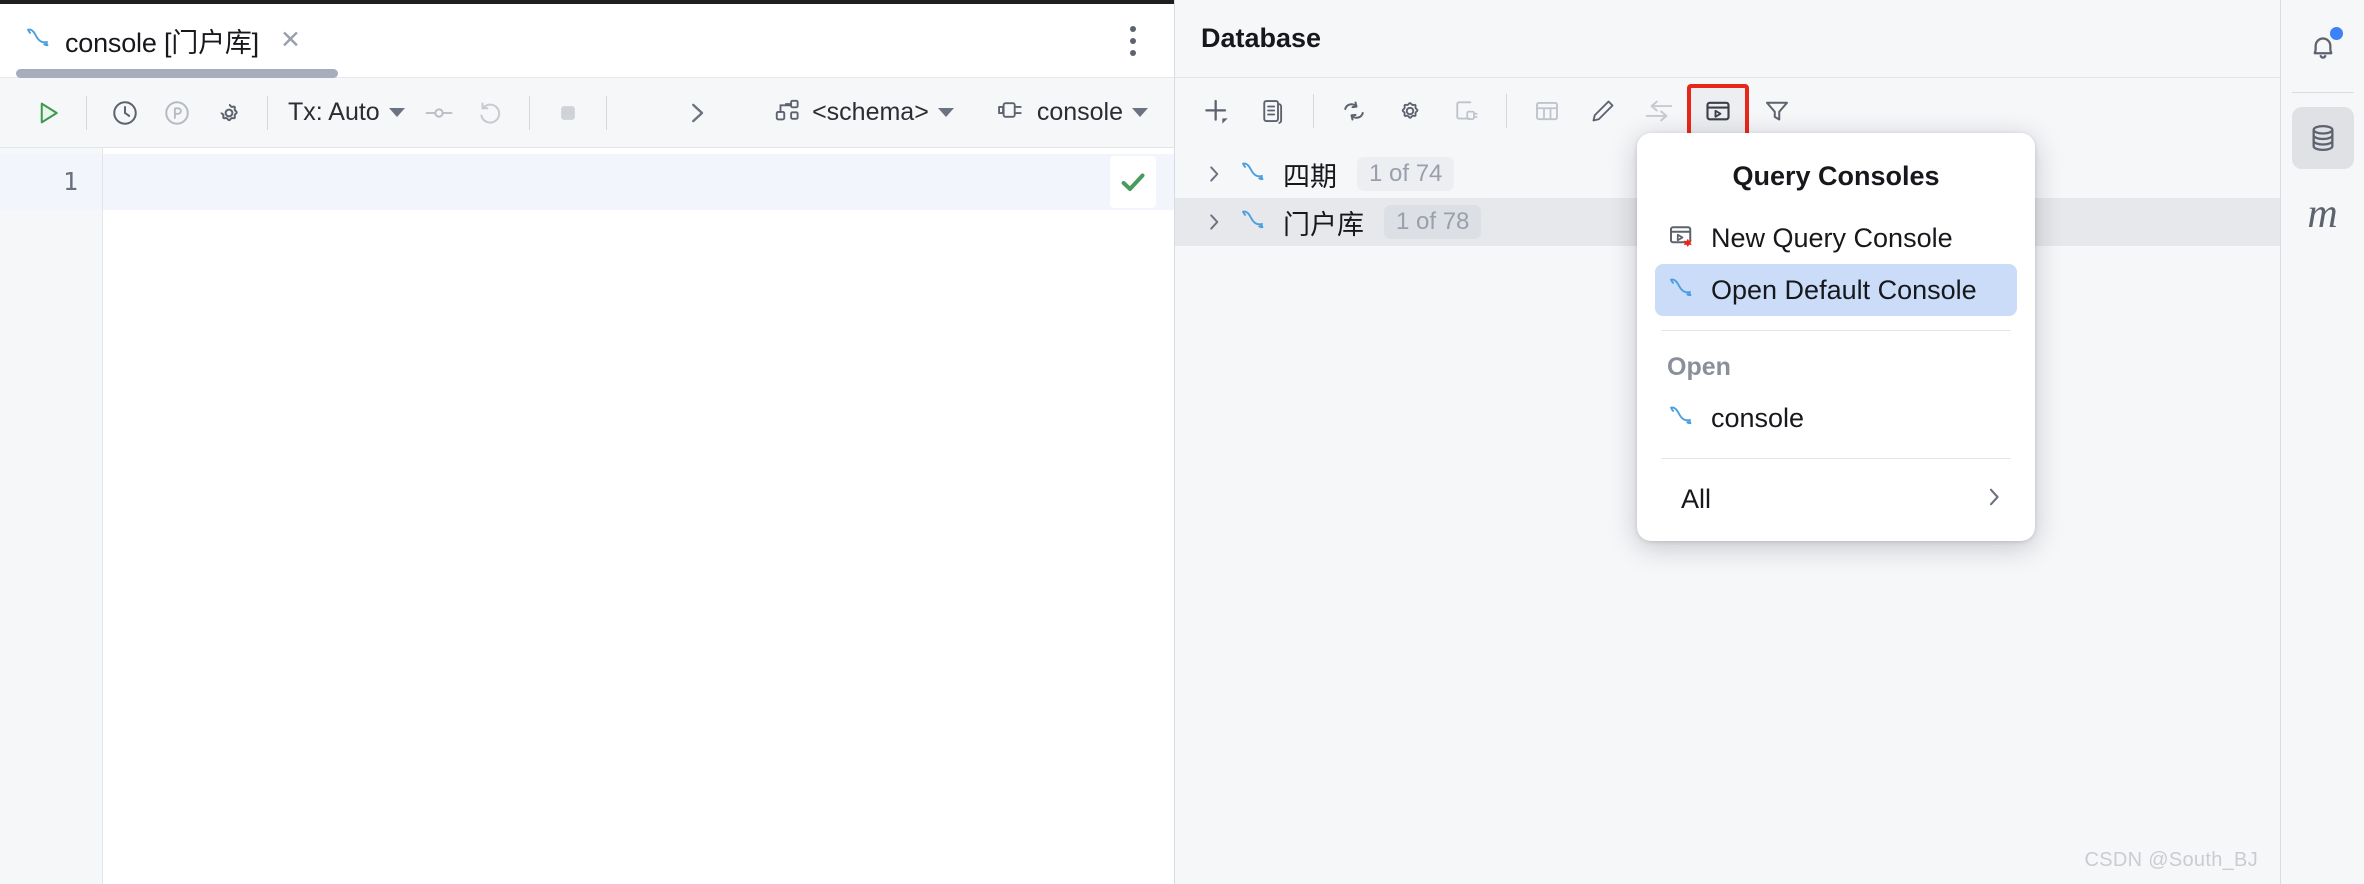 This screenshot has width=2364, height=884. I want to click on menu-item-console: console, so click(1836, 418).